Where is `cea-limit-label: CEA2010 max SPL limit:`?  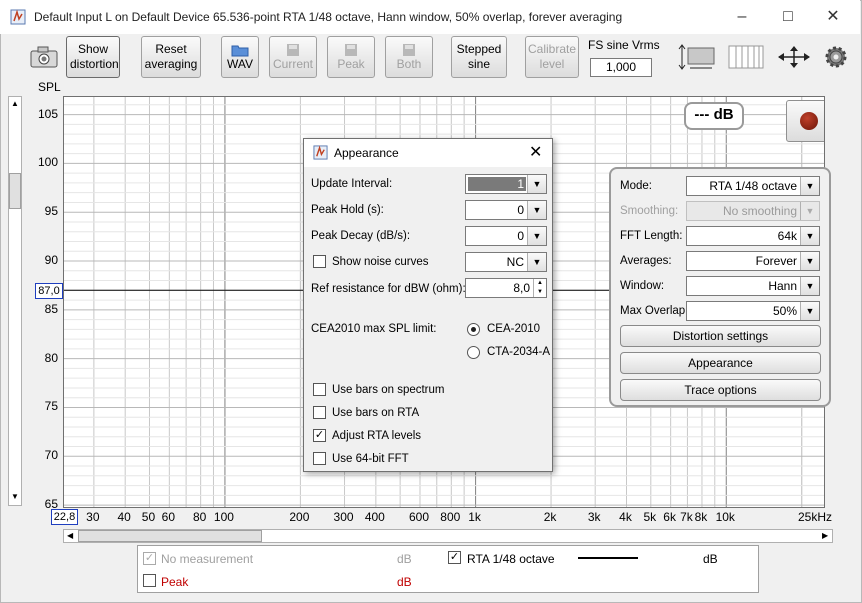
cea-limit-label: CEA2010 max SPL limit: is located at coordinates (374, 329).